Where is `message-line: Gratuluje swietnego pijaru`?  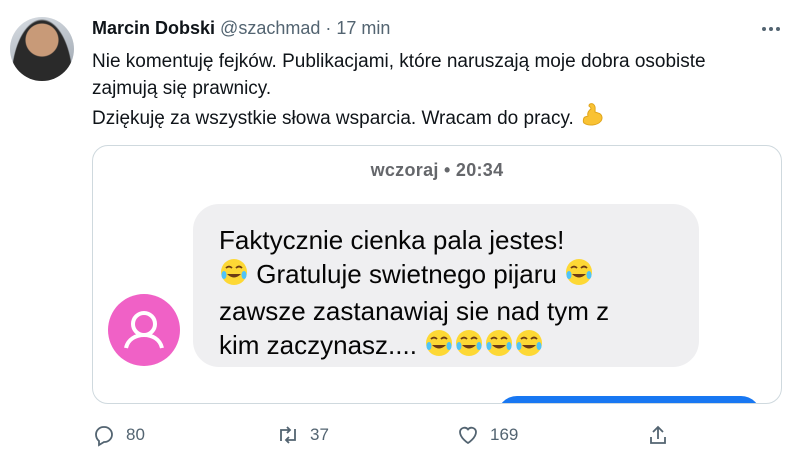
message-line: Gratuluje swietnego pijaru is located at coordinates (446, 276).